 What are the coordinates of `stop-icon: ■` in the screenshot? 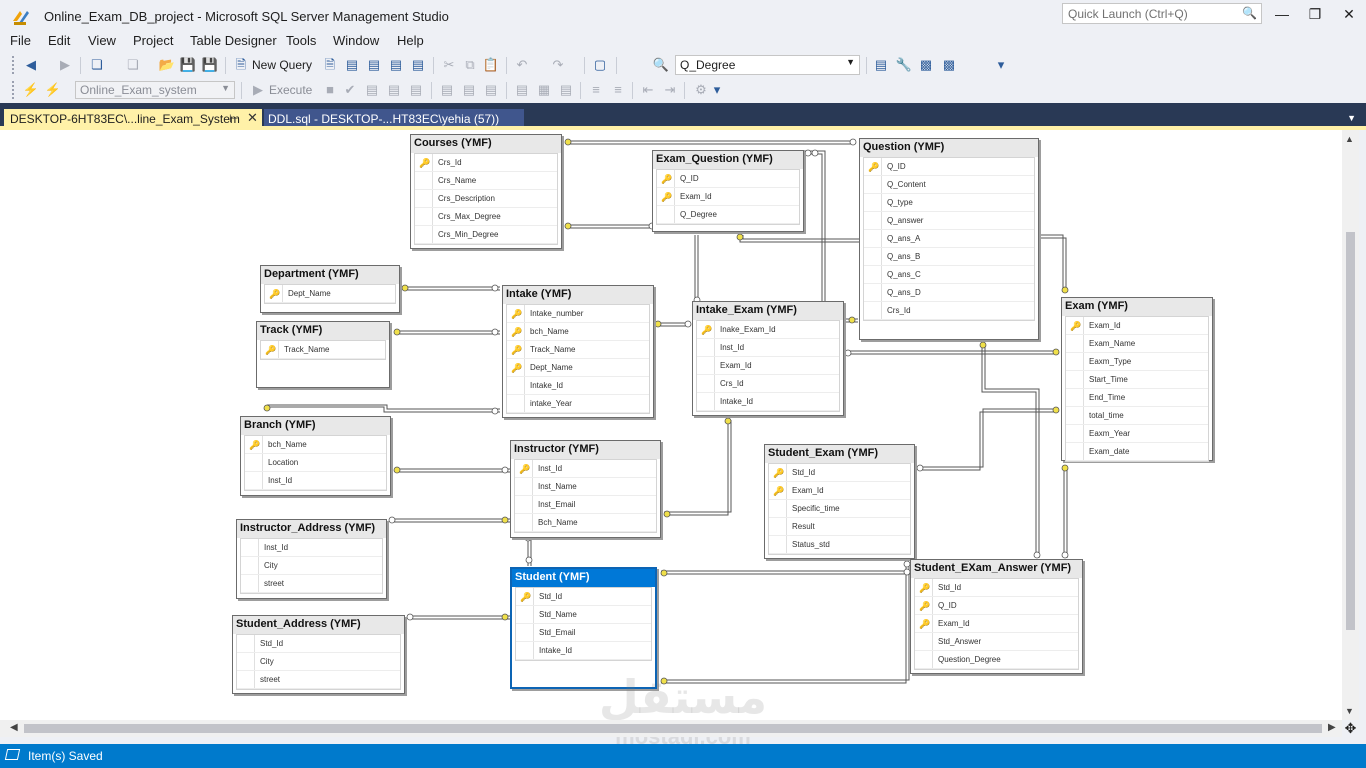 It's located at (330, 90).